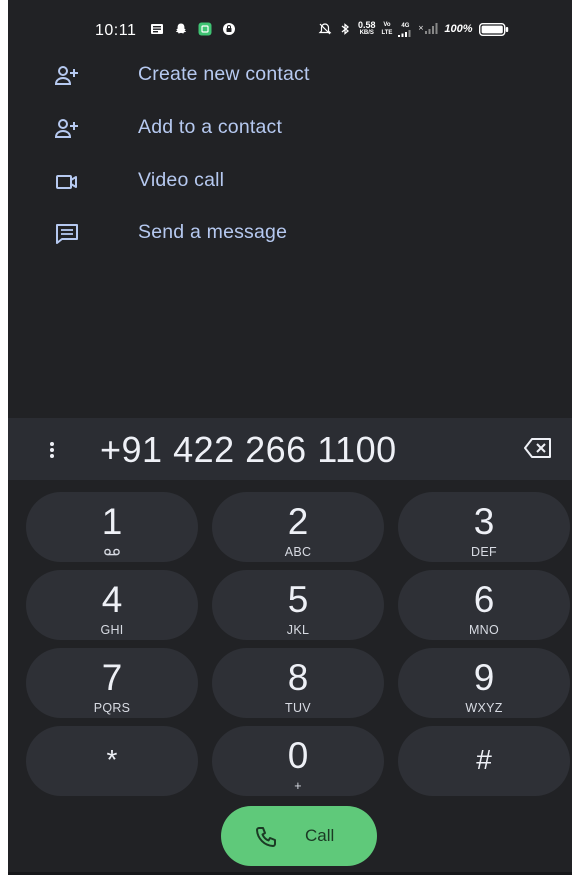 Image resolution: width=580 pixels, height=875 pixels. Describe the element at coordinates (367, 28) in the screenshot. I see `network-speed: 0.58 KB/S` at that location.